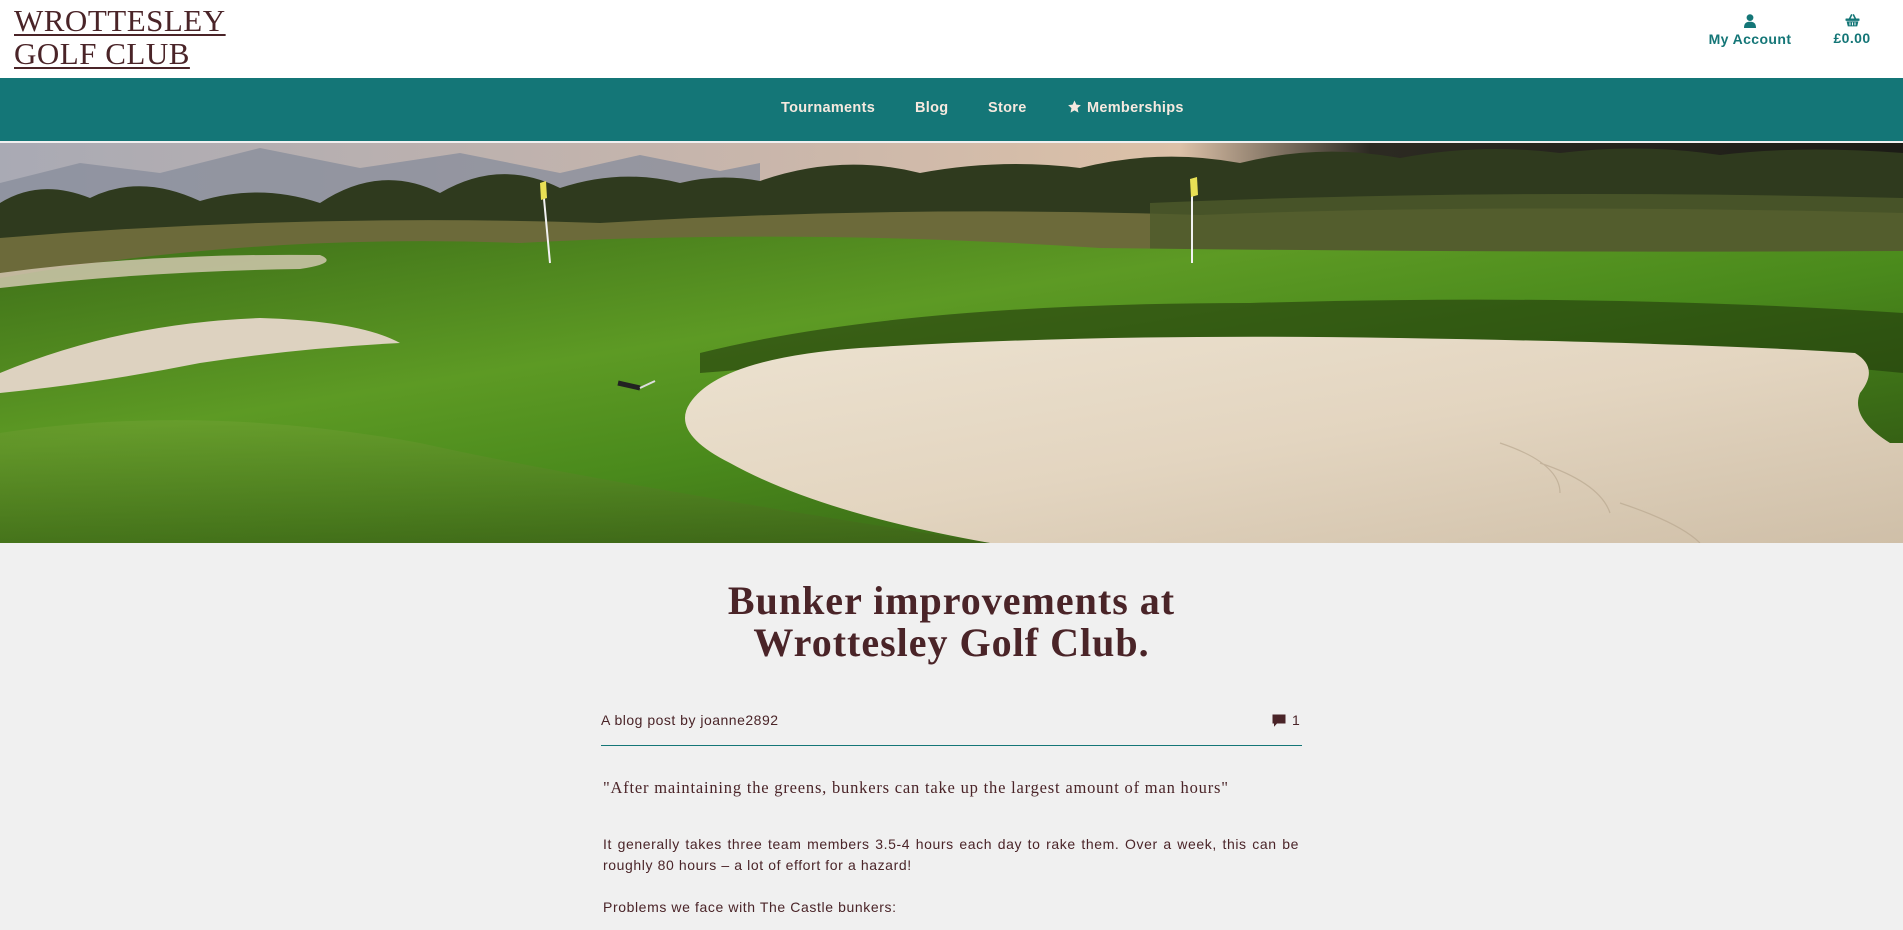 The height and width of the screenshot is (930, 1903). Describe the element at coordinates (120, 20) in the screenshot. I see `brand-line-1: WROTTESLEY` at that location.